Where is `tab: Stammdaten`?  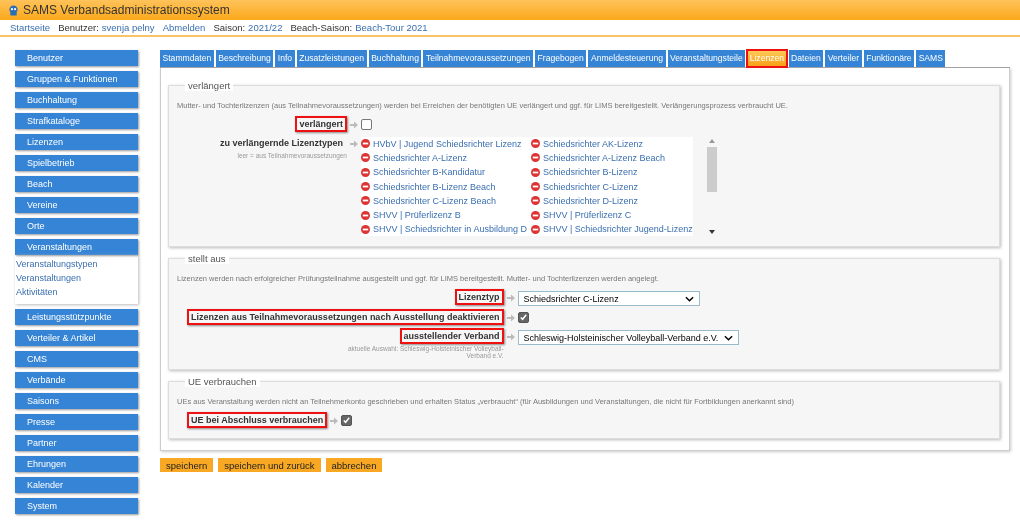
tab: Stammdaten is located at coordinates (187, 58).